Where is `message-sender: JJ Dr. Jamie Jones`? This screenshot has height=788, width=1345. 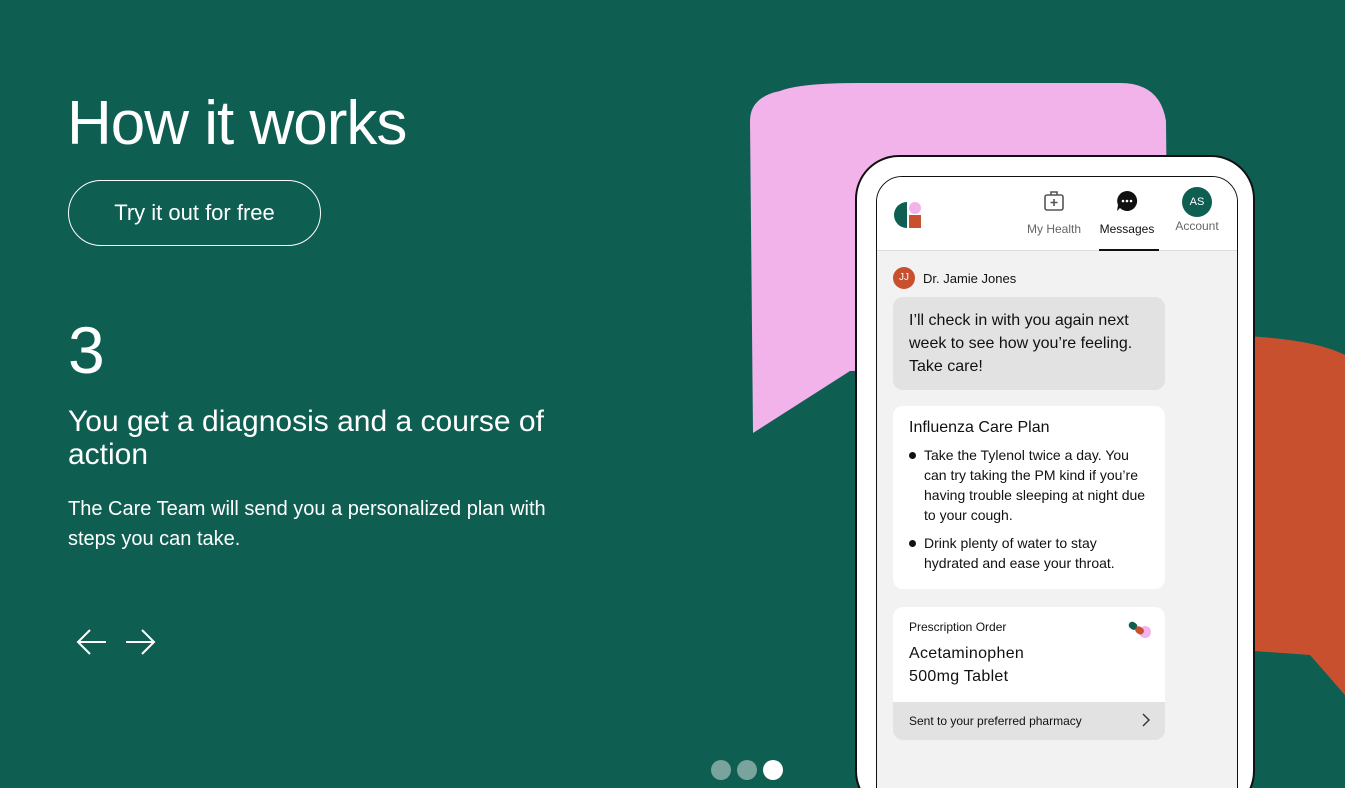 message-sender: JJ Dr. Jamie Jones is located at coordinates (954, 278).